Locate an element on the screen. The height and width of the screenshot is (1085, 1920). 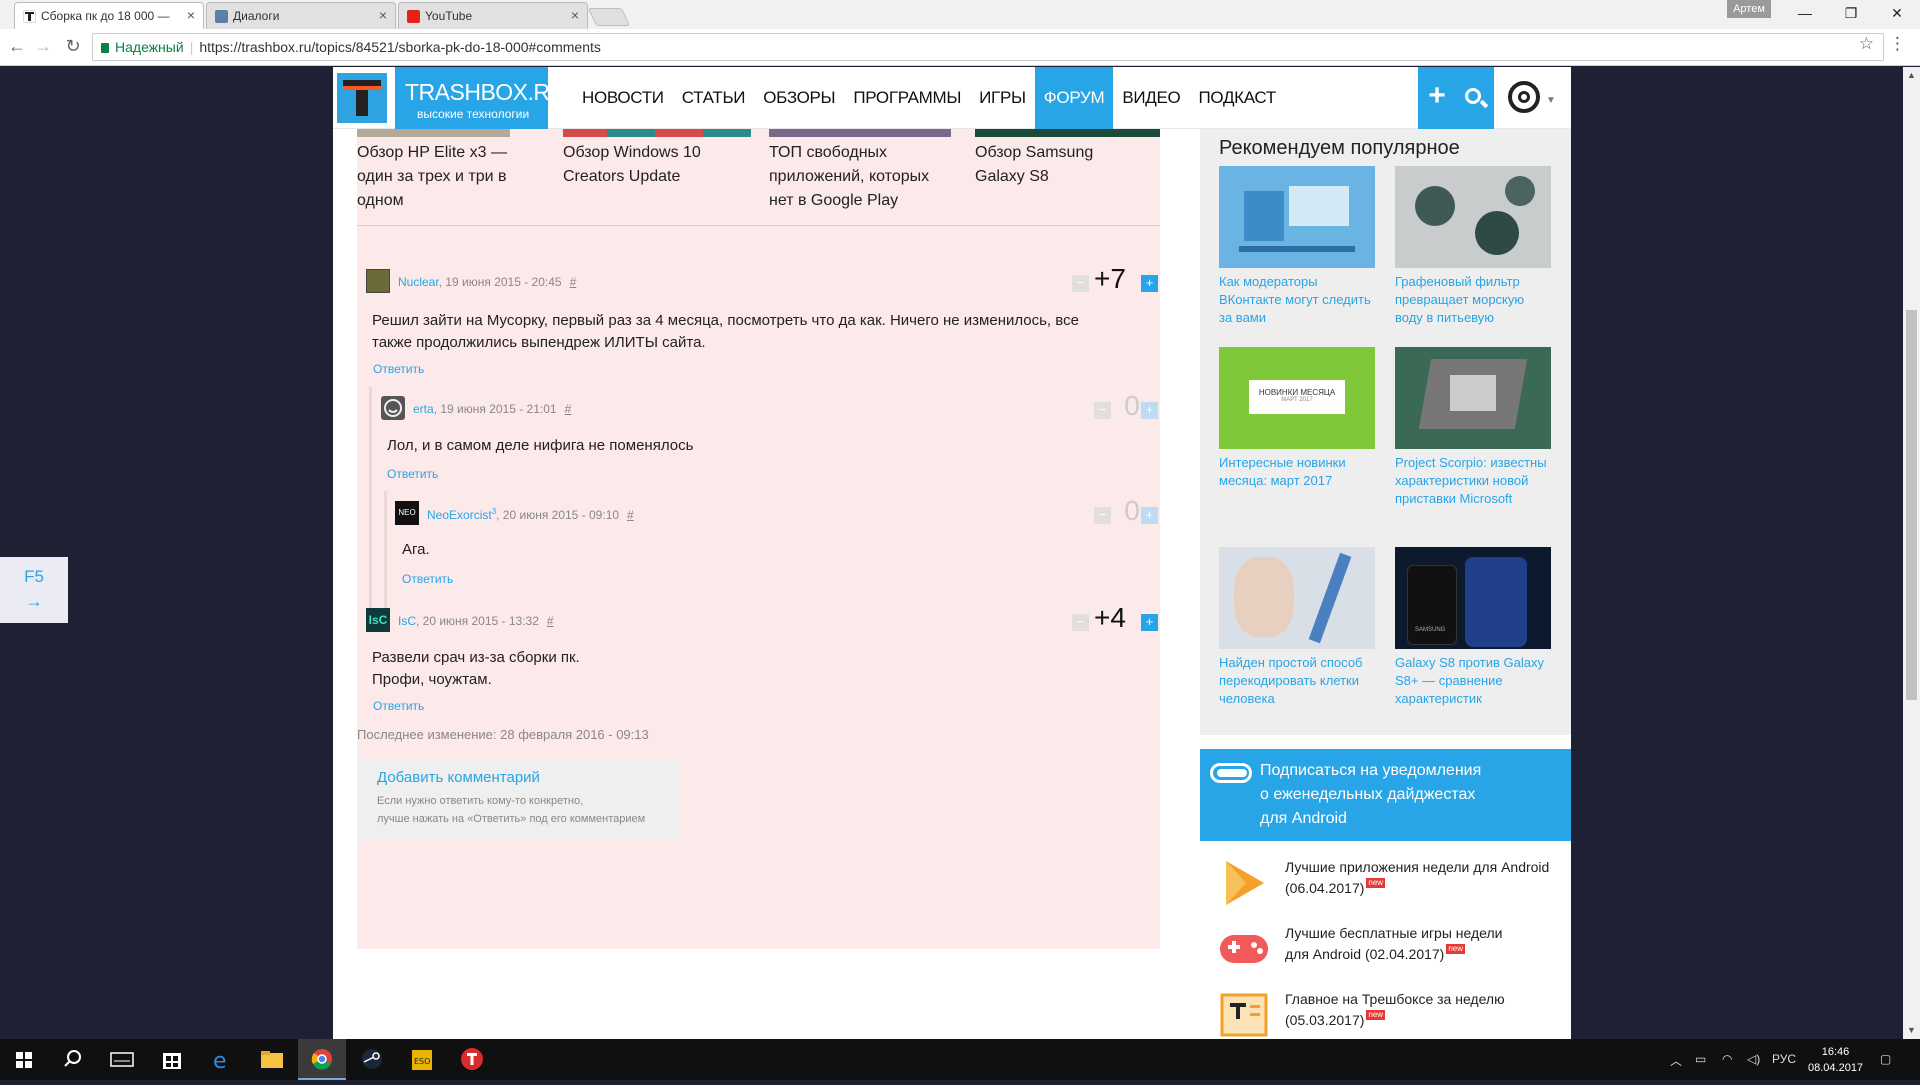
edge-browser-icon: e is located at coordinates (222, 1059).